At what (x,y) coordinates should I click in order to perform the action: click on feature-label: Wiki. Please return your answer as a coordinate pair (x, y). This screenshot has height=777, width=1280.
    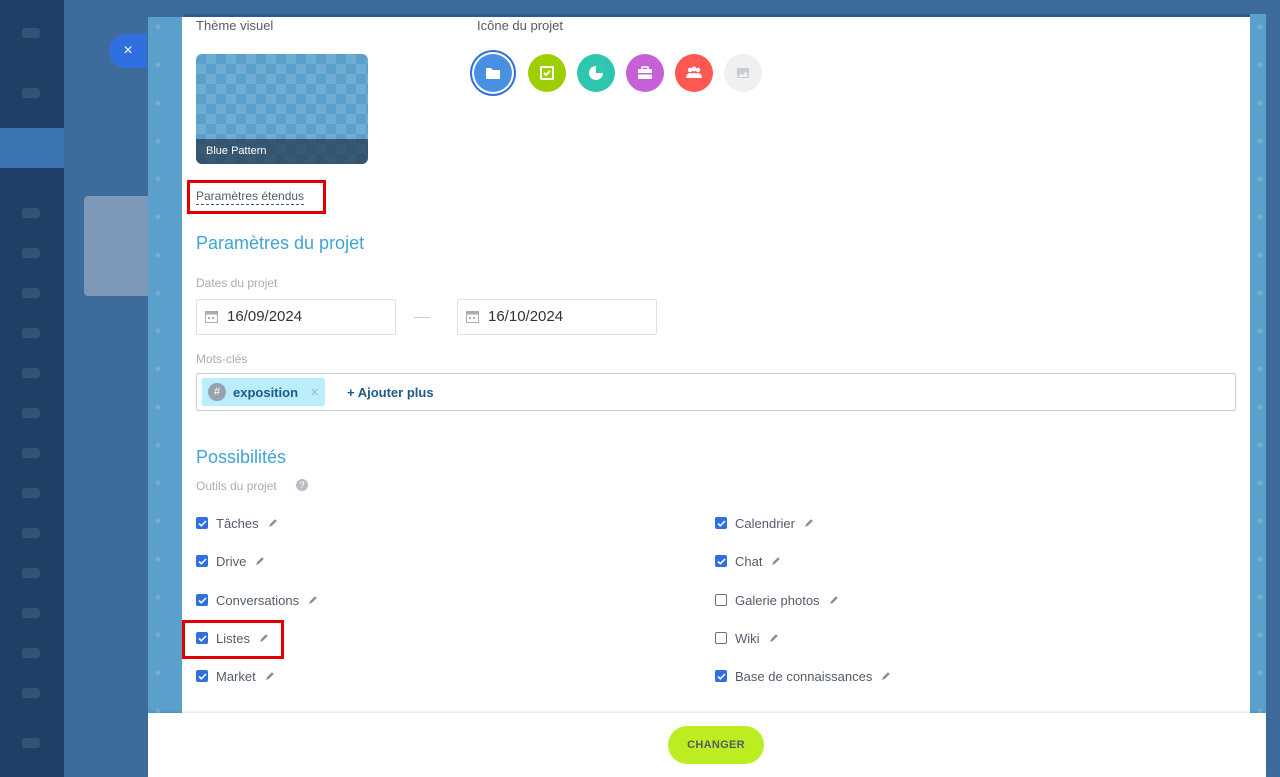
    Looking at the image, I should click on (747, 638).